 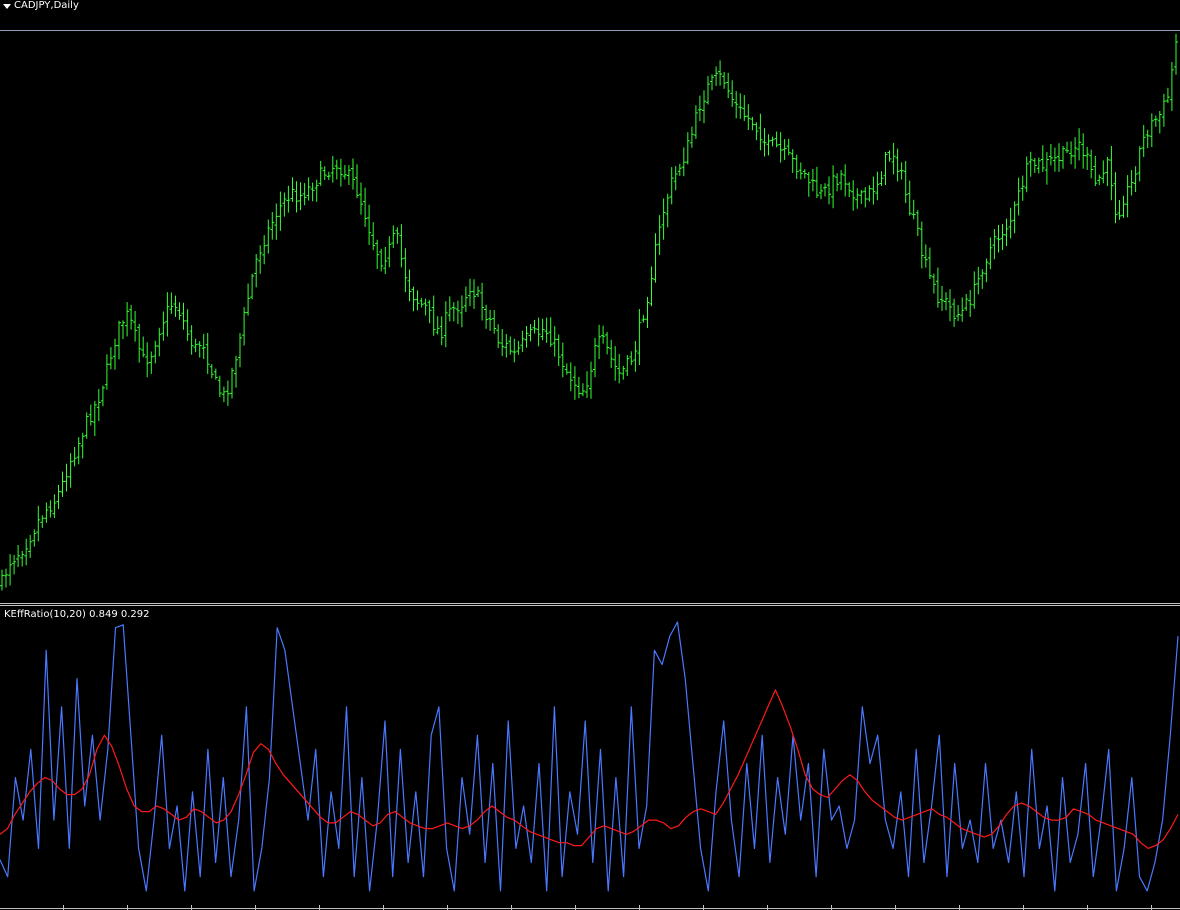 What do you see at coordinates (103, 614) in the screenshot?
I see `indicator-value-1: 0.849` at bounding box center [103, 614].